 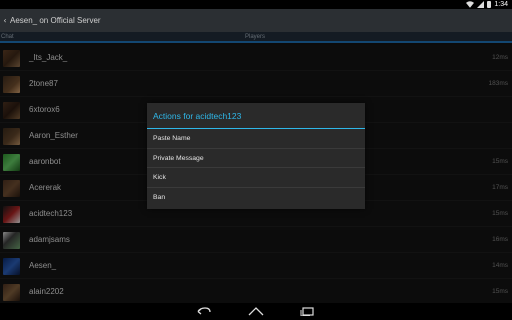 I want to click on back-icon, so click(x=204, y=311).